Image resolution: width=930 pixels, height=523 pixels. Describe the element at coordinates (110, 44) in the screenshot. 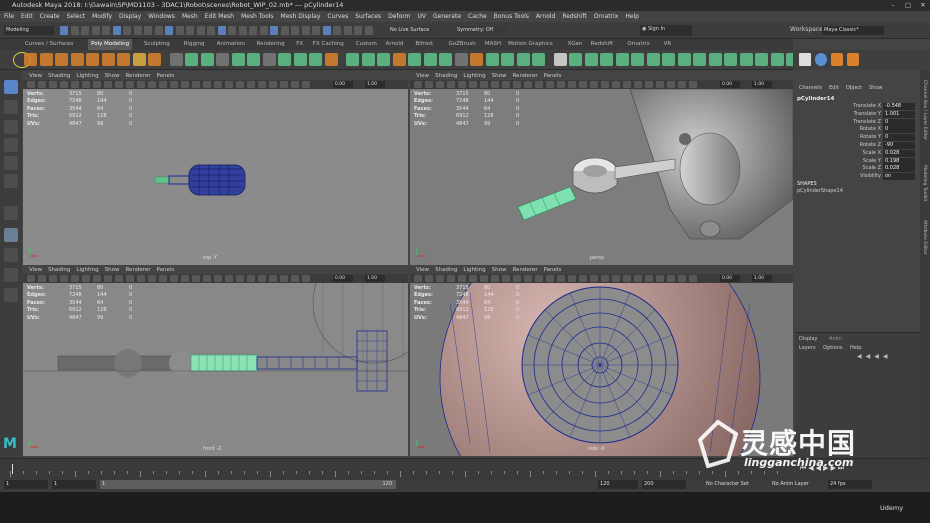

I see `shelf-tab-poly-modeling: Poly Modeling` at that location.